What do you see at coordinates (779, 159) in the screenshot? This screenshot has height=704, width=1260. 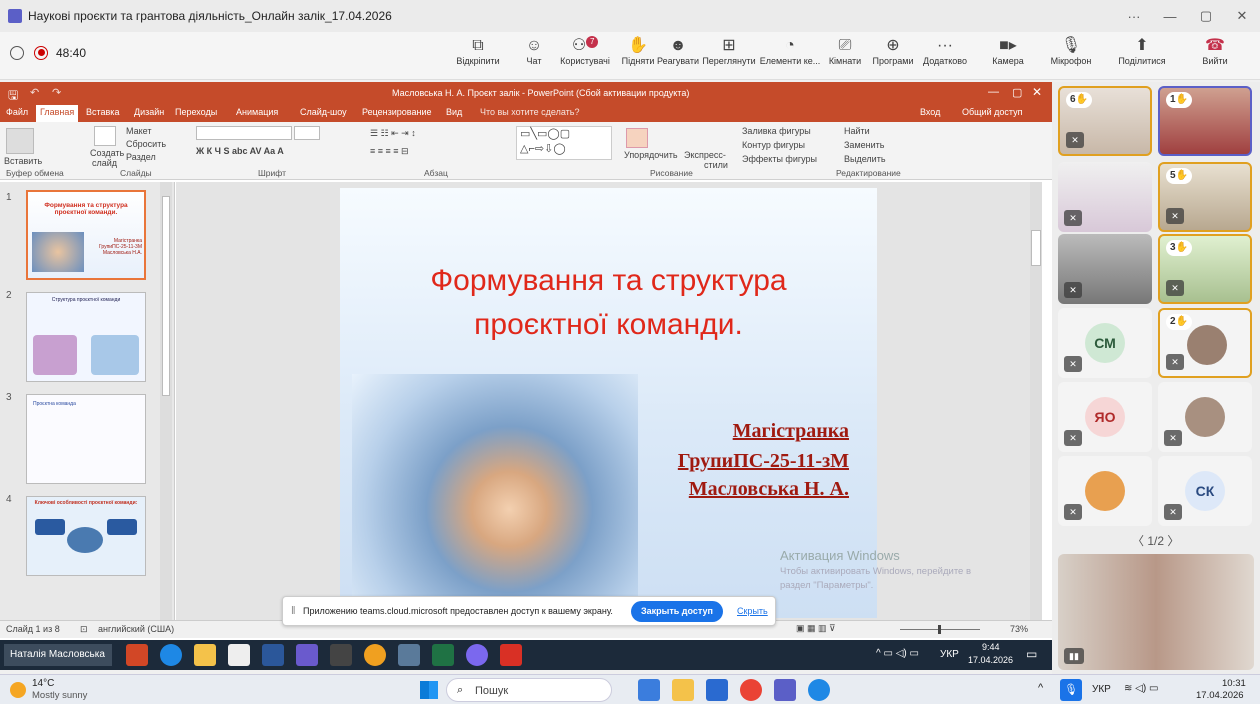 I see `shape-effects-button: Эффекты фигуры` at bounding box center [779, 159].